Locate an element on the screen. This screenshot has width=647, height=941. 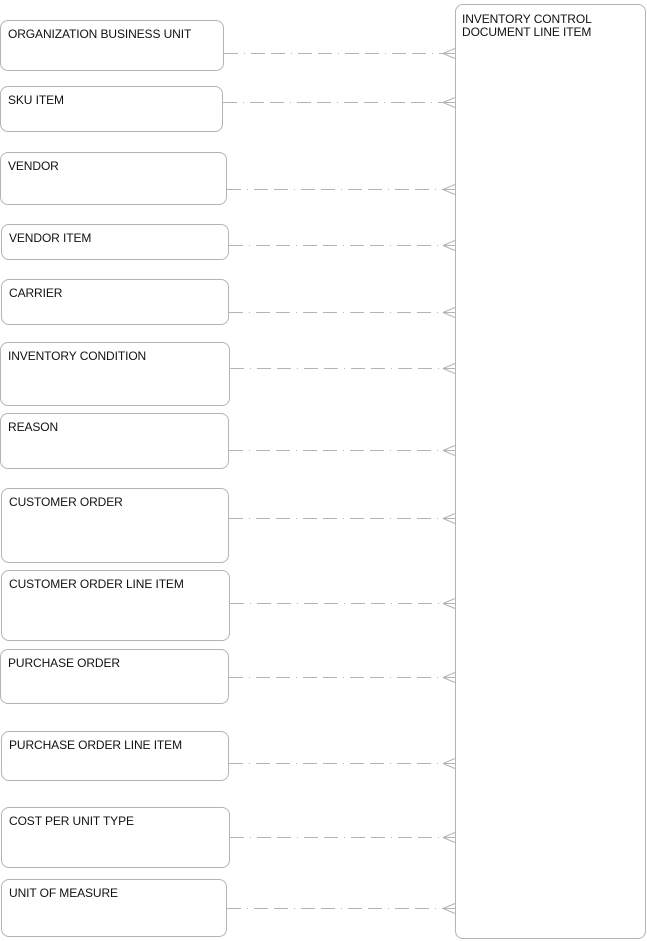
entity-label: INVENTORY CONDITION is located at coordinates (77, 356).